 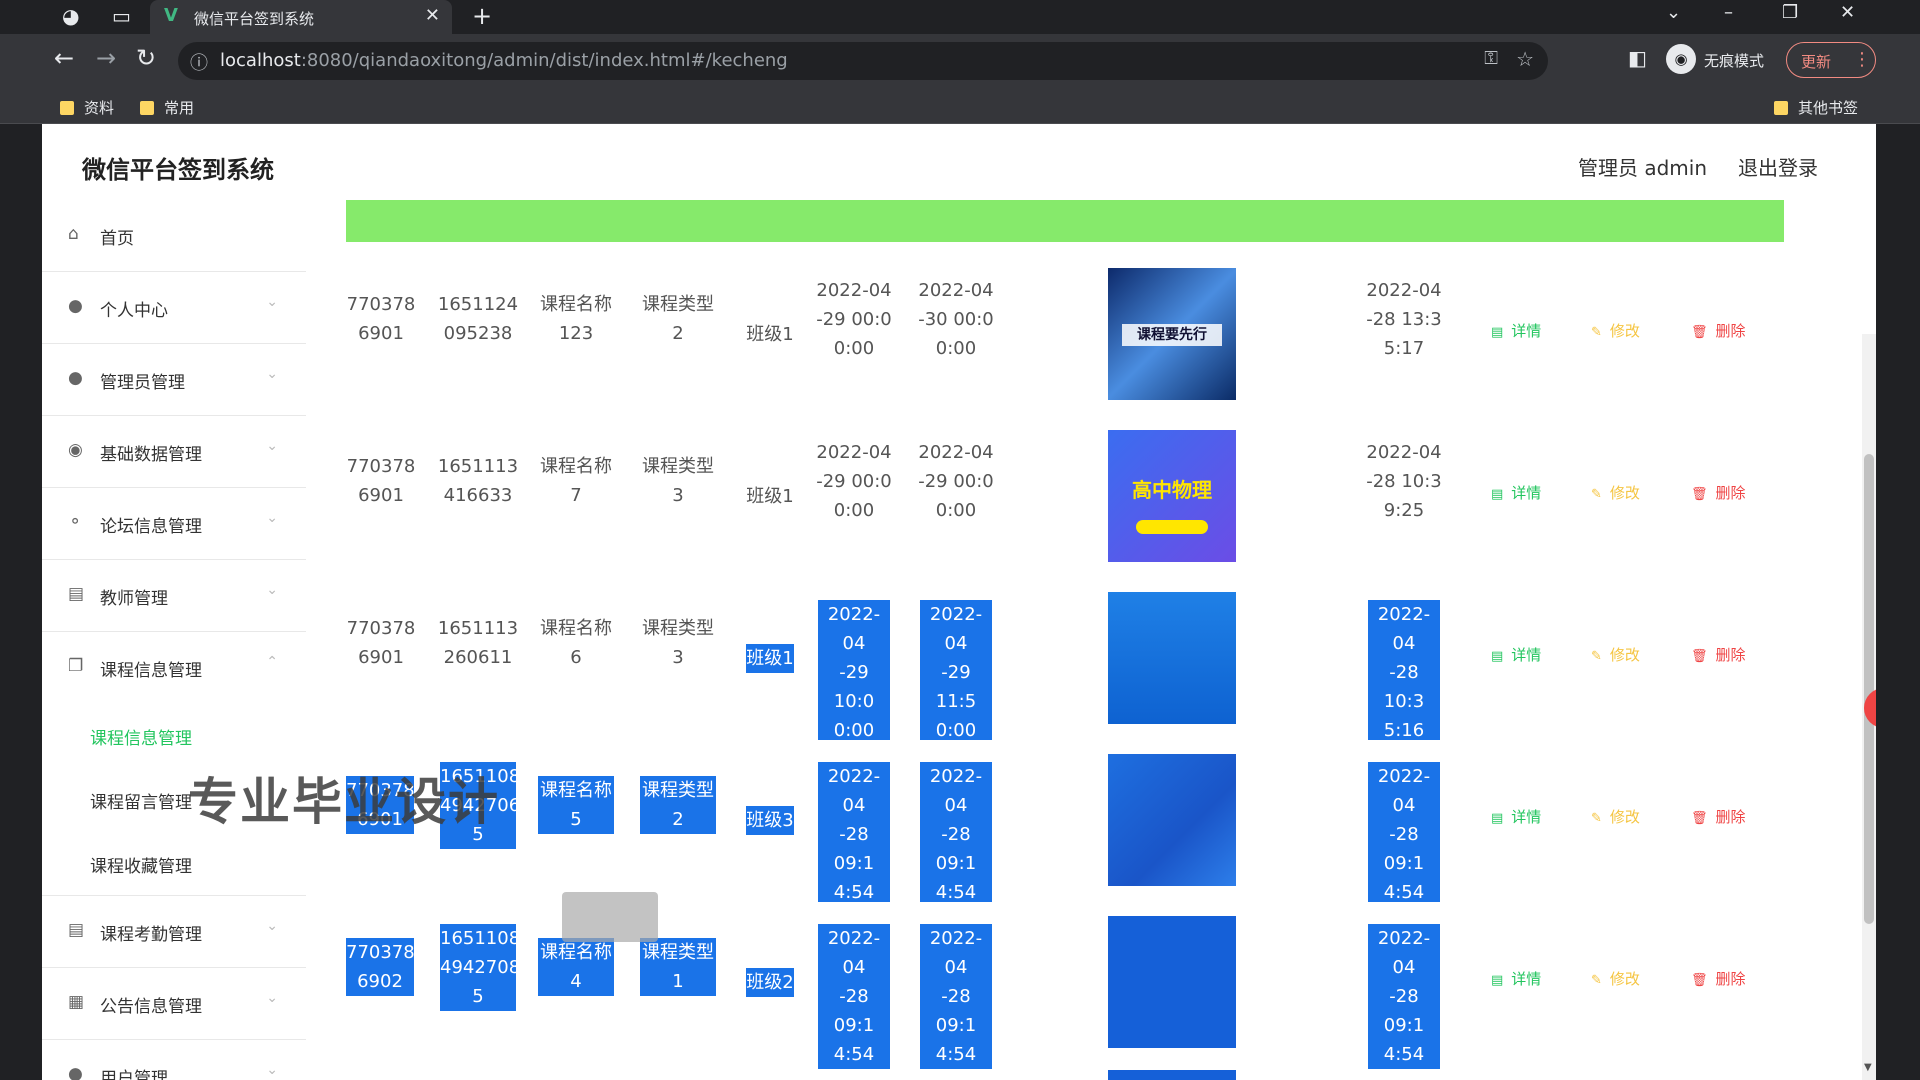 What do you see at coordinates (770, 334) in the screenshot?
I see `cell-class: 班级1` at bounding box center [770, 334].